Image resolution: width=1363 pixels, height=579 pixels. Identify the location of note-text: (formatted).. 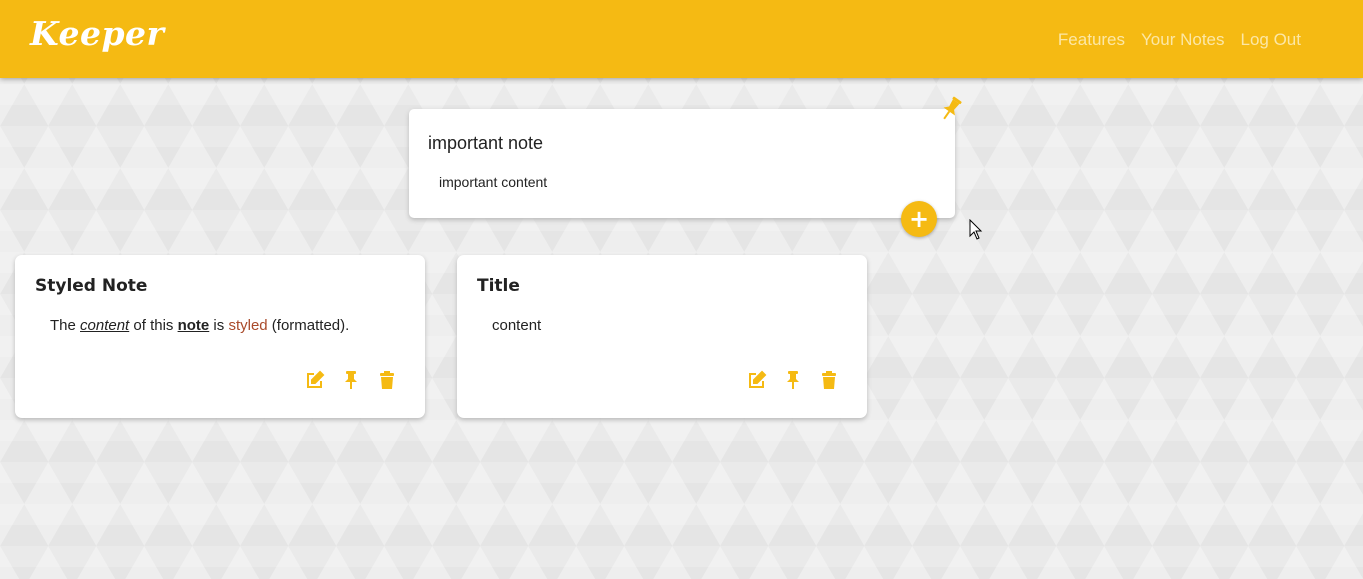
(308, 325).